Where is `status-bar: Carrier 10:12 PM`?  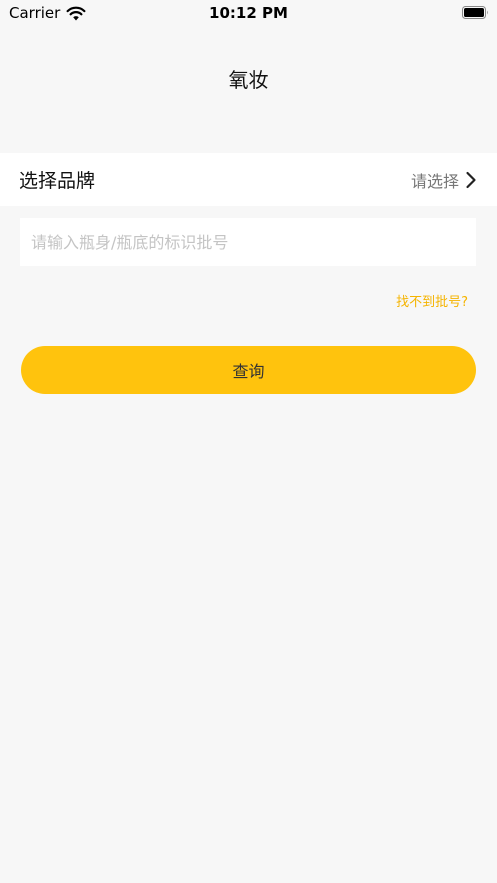
status-bar: Carrier 10:12 PM is located at coordinates (248, 14).